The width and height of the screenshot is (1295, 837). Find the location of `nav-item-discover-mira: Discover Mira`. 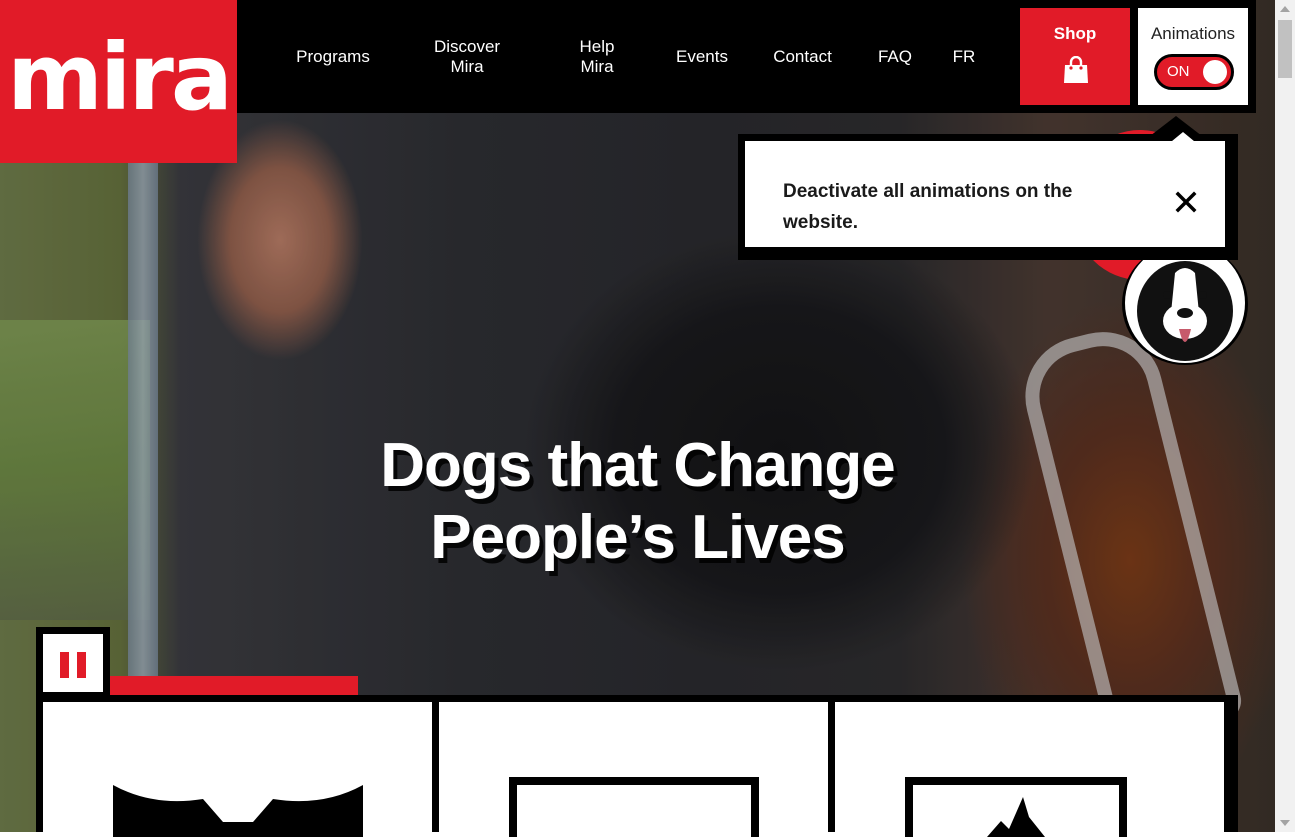

nav-item-discover-mira: Discover Mira is located at coordinates (467, 56).